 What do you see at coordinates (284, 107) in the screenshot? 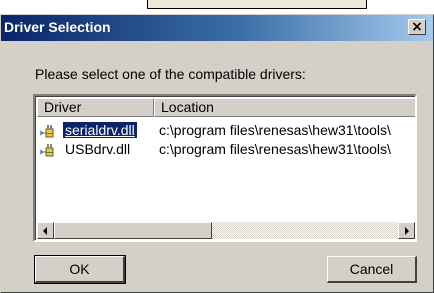
I see `column-header-location: Location` at bounding box center [284, 107].